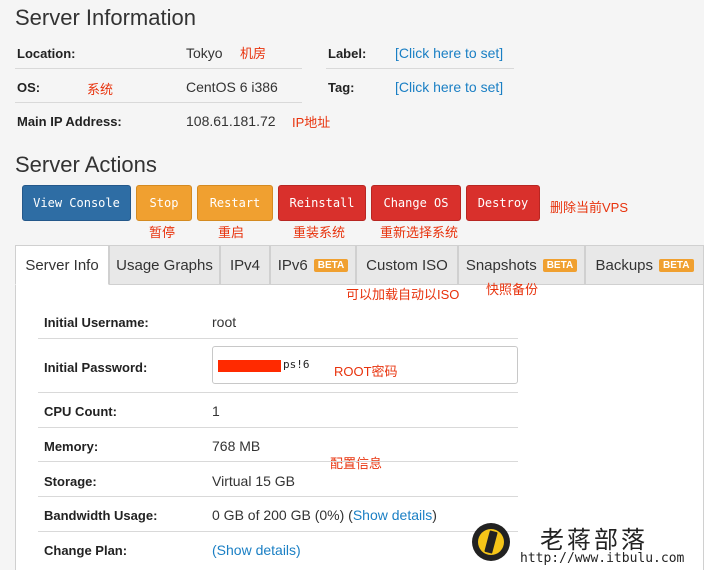 This screenshot has width=704, height=570. Describe the element at coordinates (419, 232) in the screenshot. I see `change-os-note: 重新选择系统` at that location.